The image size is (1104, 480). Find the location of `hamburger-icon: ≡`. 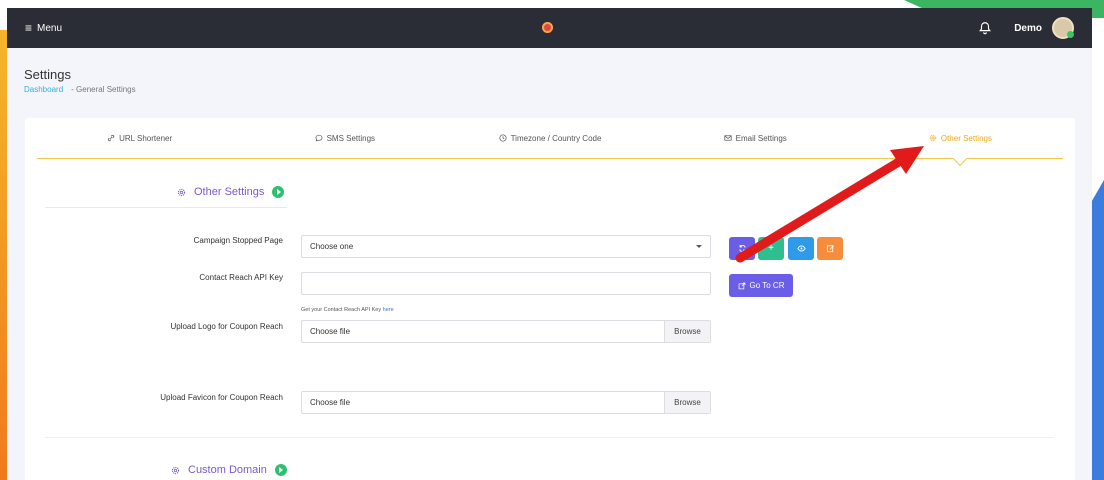

hamburger-icon: ≡ is located at coordinates (29, 28).